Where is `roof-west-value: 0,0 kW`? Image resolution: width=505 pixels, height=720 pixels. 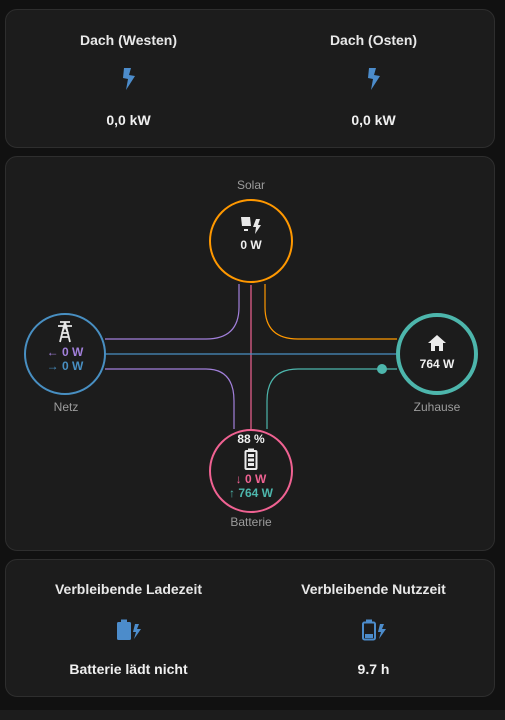 roof-west-value: 0,0 kW is located at coordinates (128, 120).